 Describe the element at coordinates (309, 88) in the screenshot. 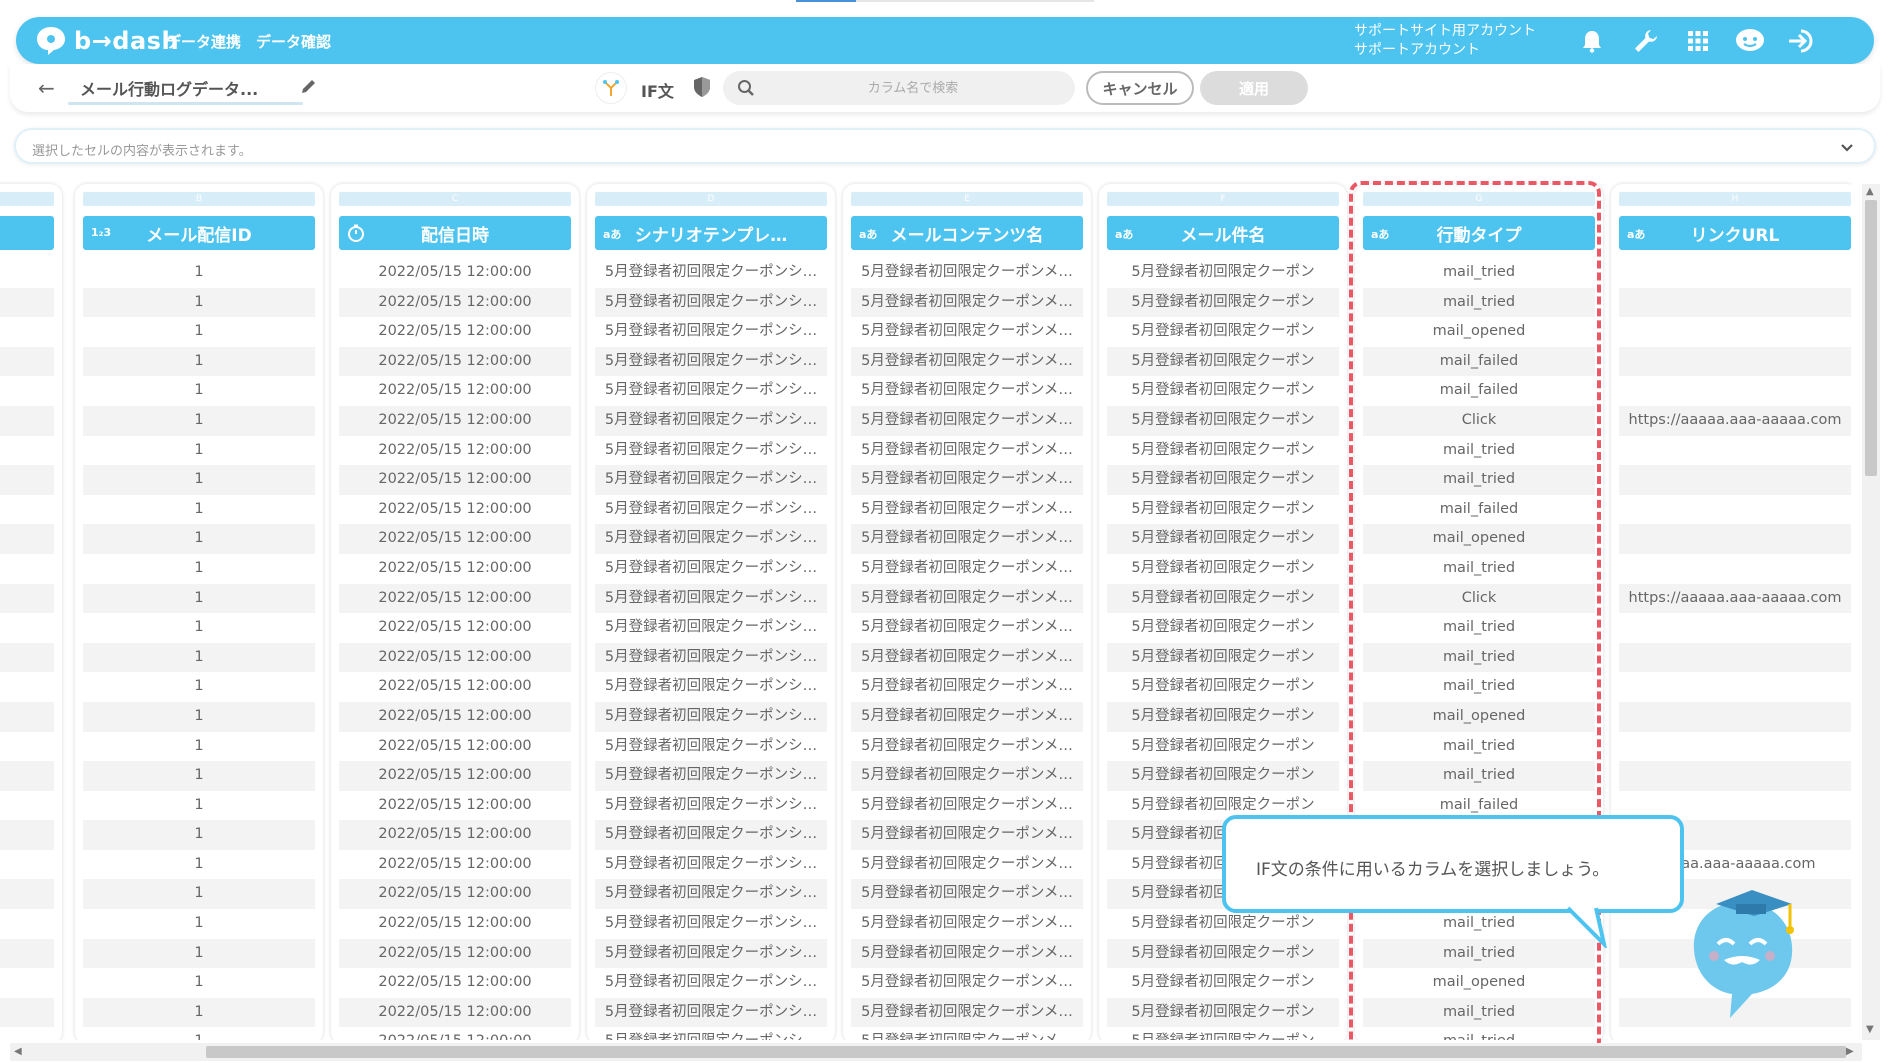

I see `edit-pencil-icon` at that location.